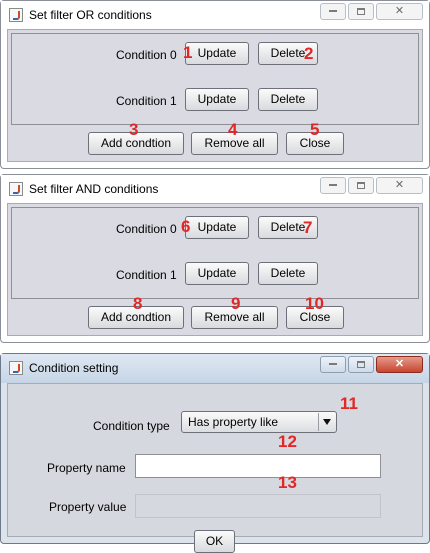 This screenshot has width=430, height=553. What do you see at coordinates (90, 15) in the screenshot?
I see `window-title: Set filter OR conditions` at bounding box center [90, 15].